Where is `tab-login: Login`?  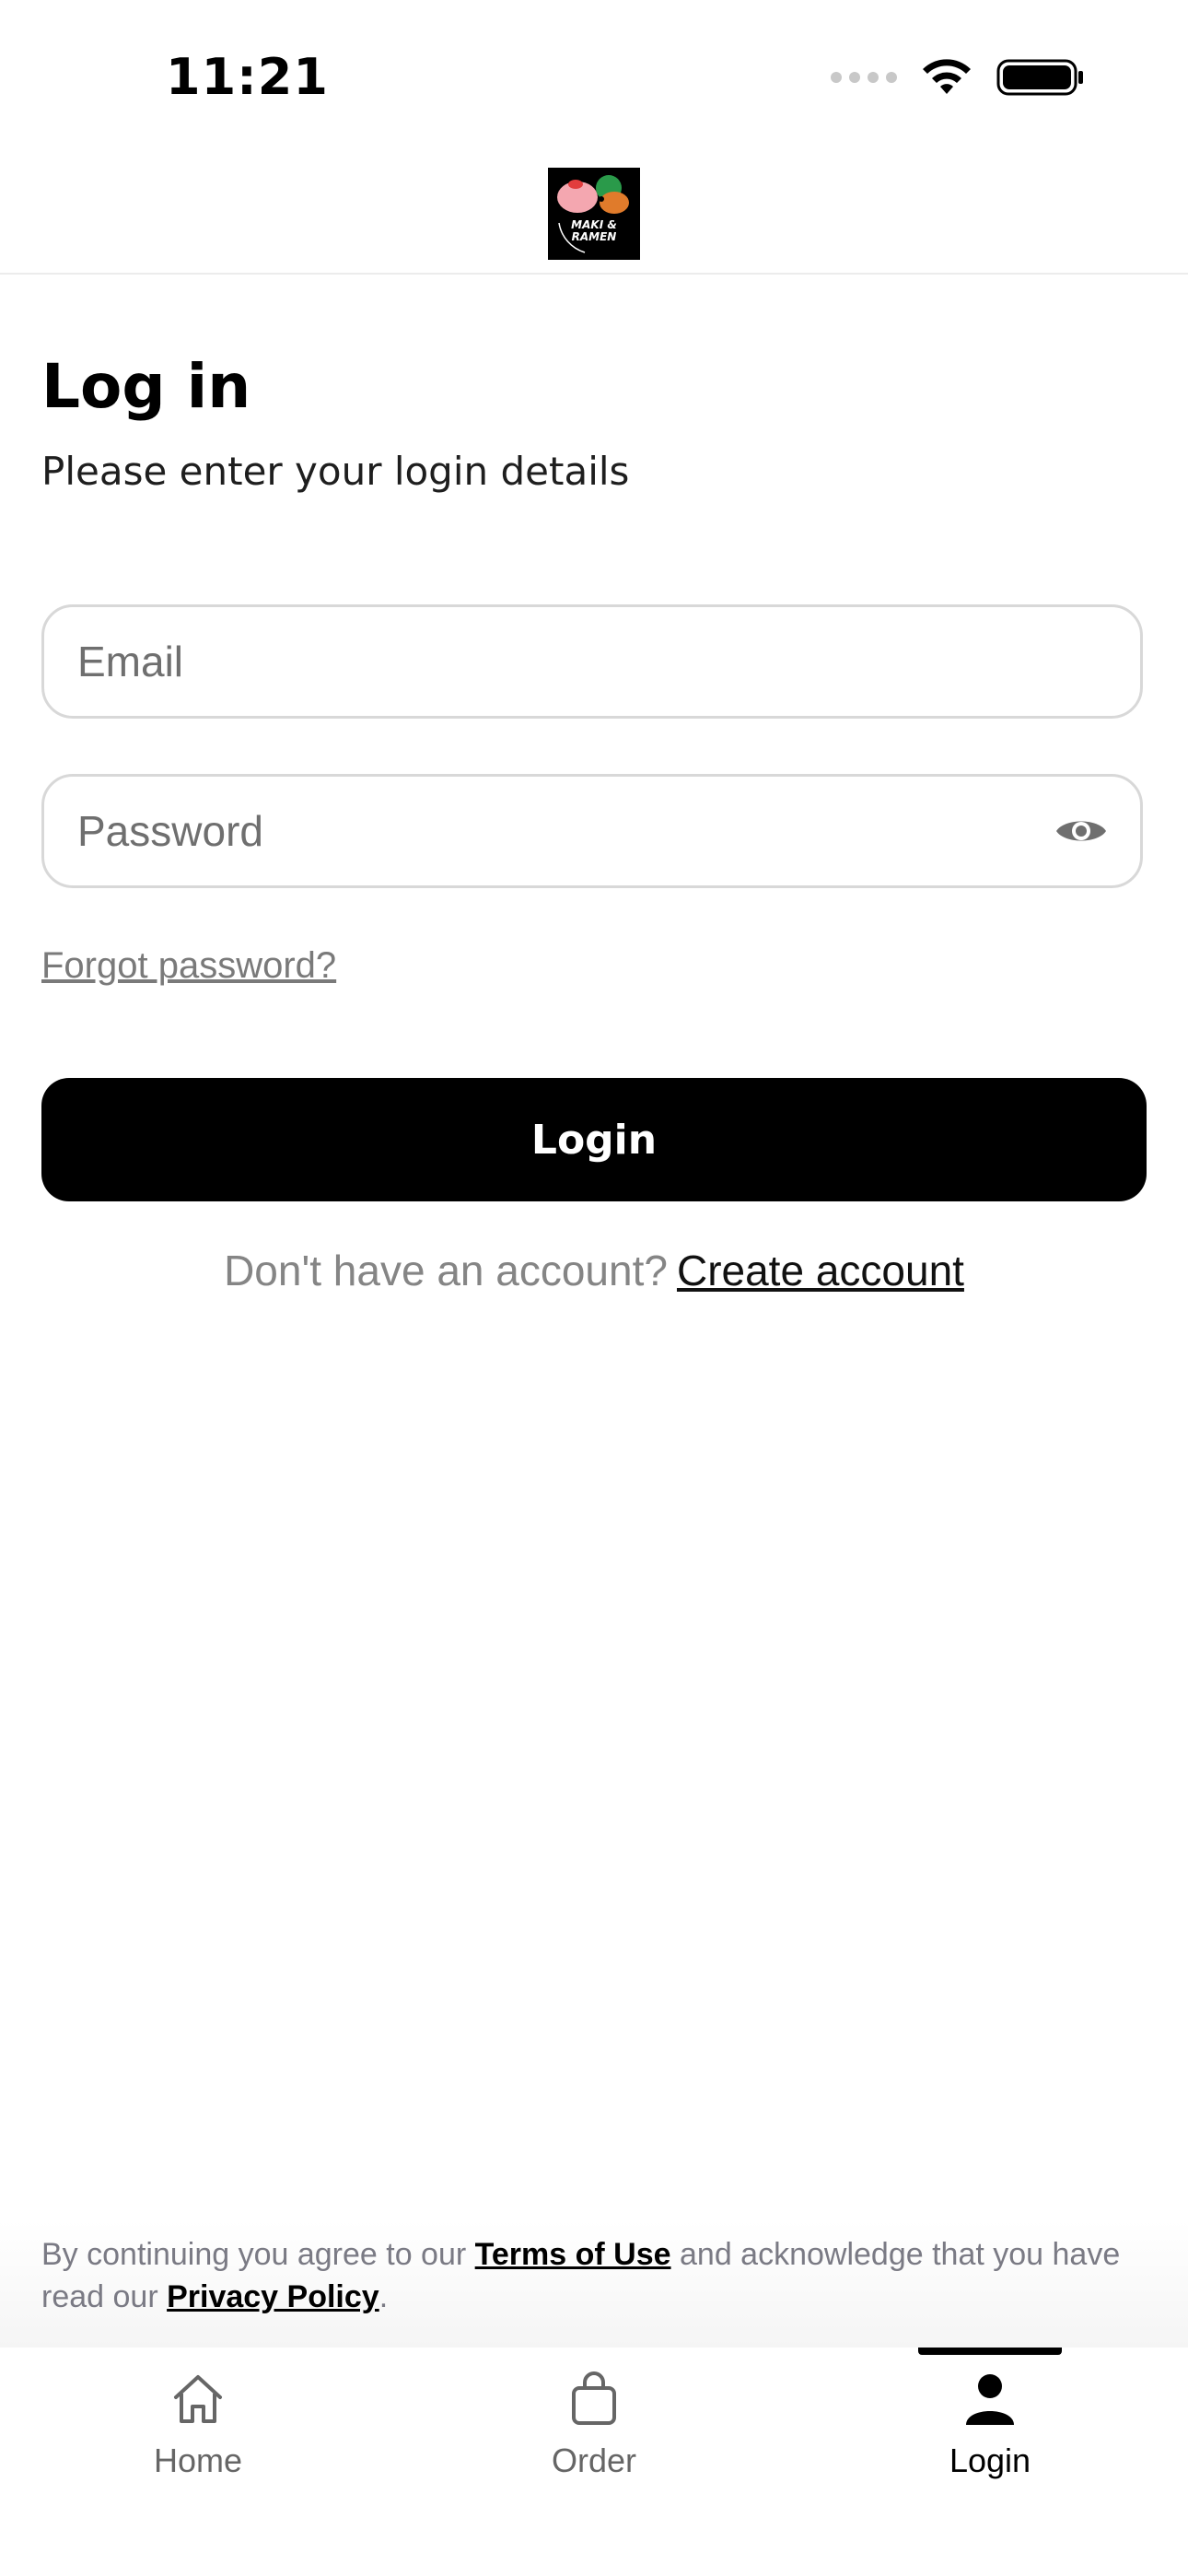
tab-login: Login is located at coordinates (990, 2462).